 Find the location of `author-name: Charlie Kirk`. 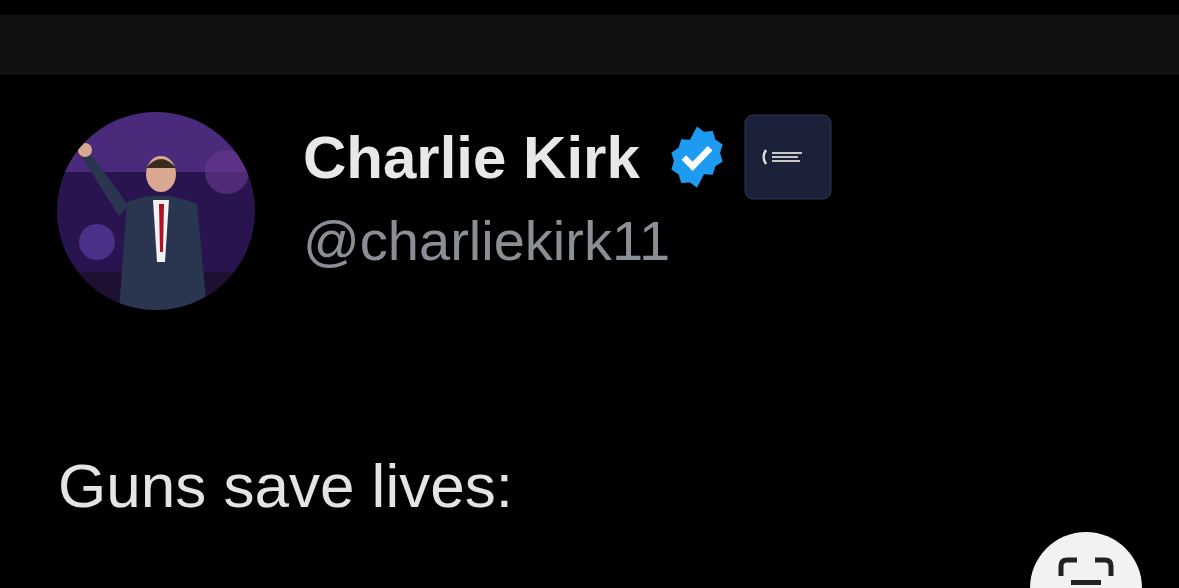

author-name: Charlie Kirk is located at coordinates (471, 157).